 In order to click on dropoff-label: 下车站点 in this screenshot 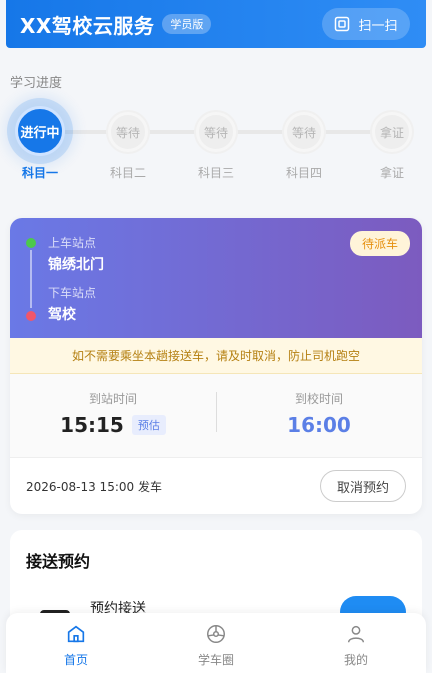, I will do `click(72, 293)`.